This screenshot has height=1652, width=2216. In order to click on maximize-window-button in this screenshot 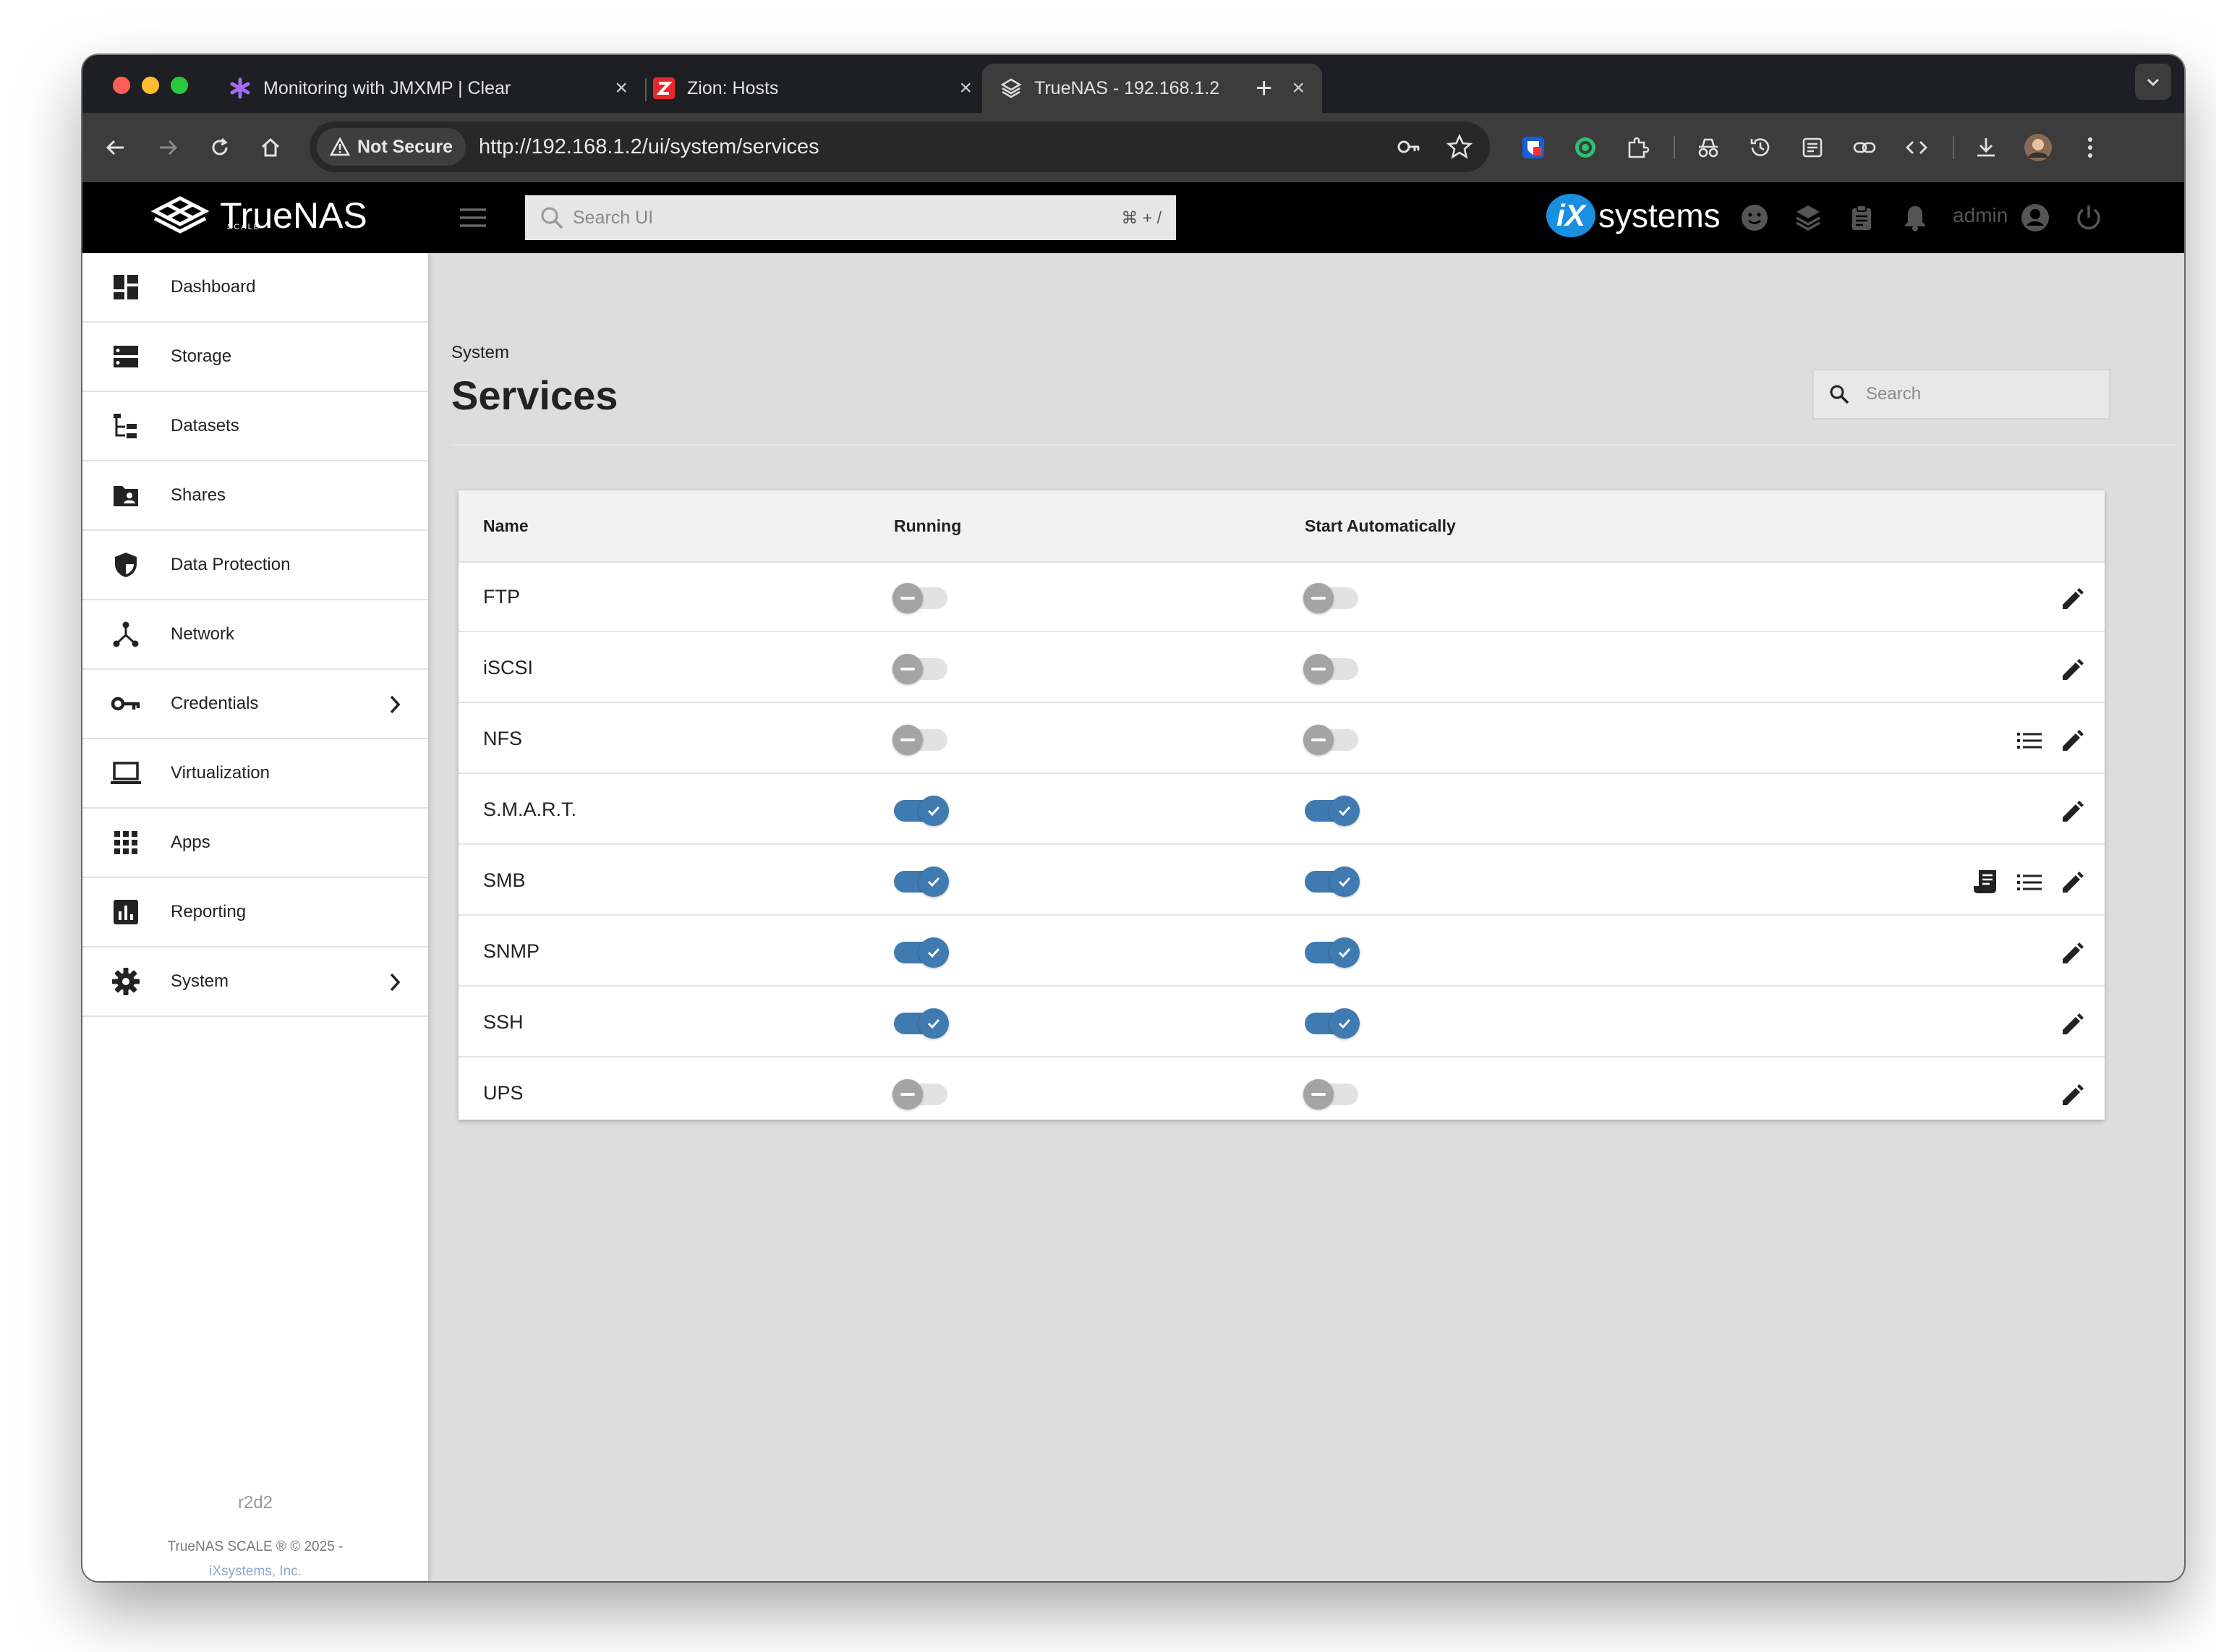, I will do `click(179, 85)`.